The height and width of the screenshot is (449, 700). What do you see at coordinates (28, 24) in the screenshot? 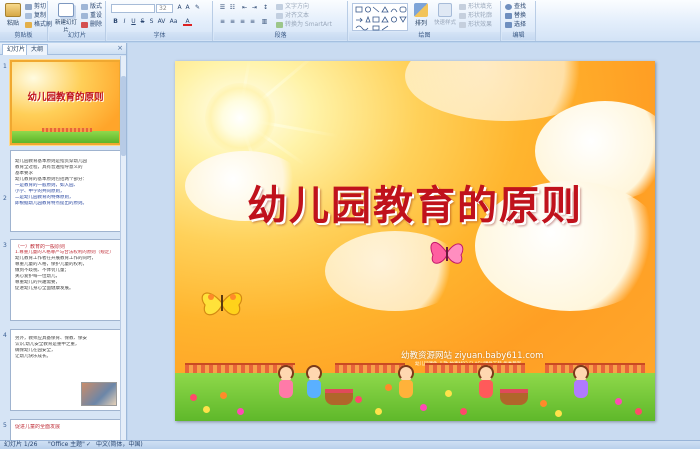
I see `brush-icon` at bounding box center [28, 24].